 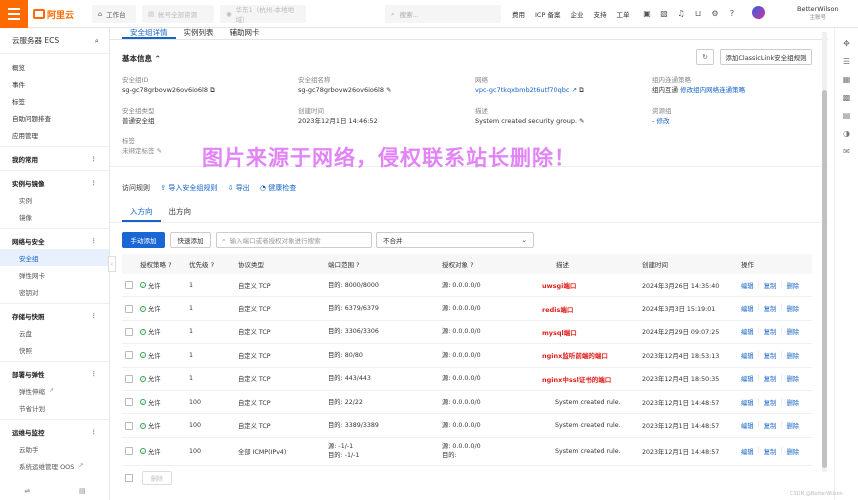 What do you see at coordinates (54, 431) in the screenshot?
I see `sidebar-section-ops: 运维与监控 ⋮` at bounding box center [54, 431].